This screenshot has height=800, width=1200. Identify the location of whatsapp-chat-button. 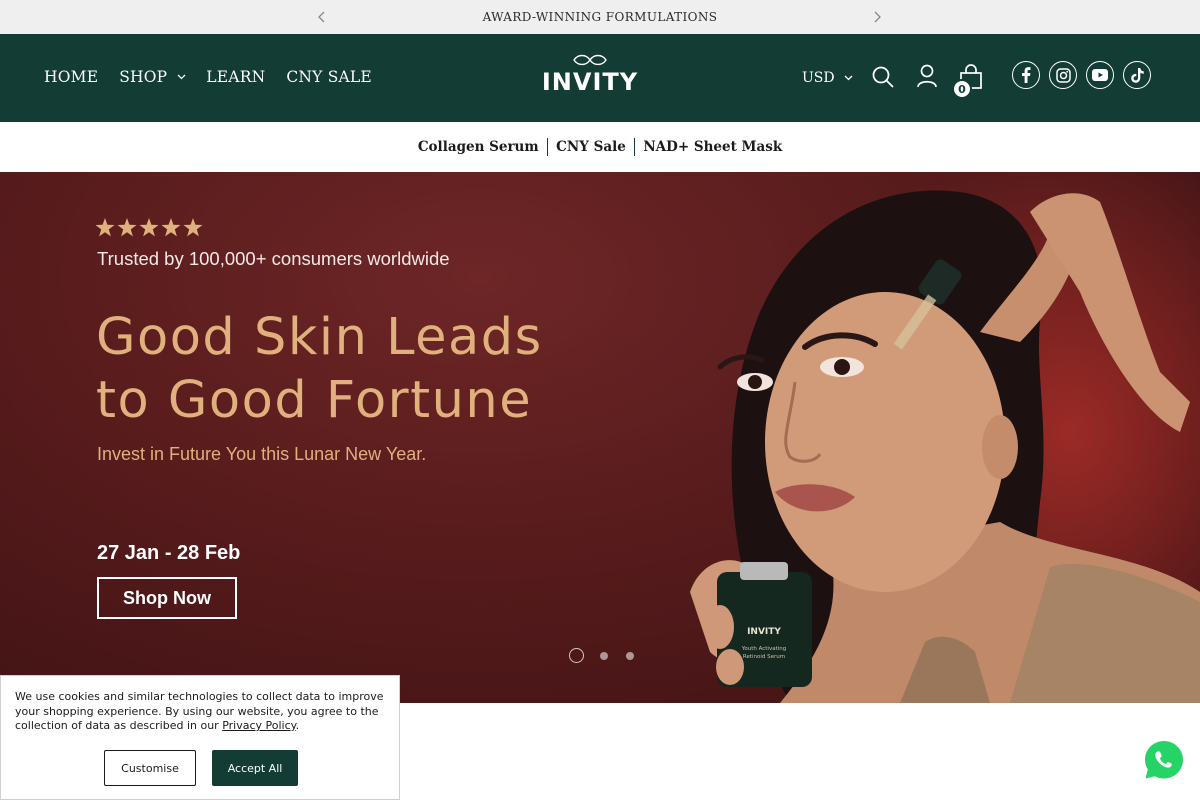
(1164, 760).